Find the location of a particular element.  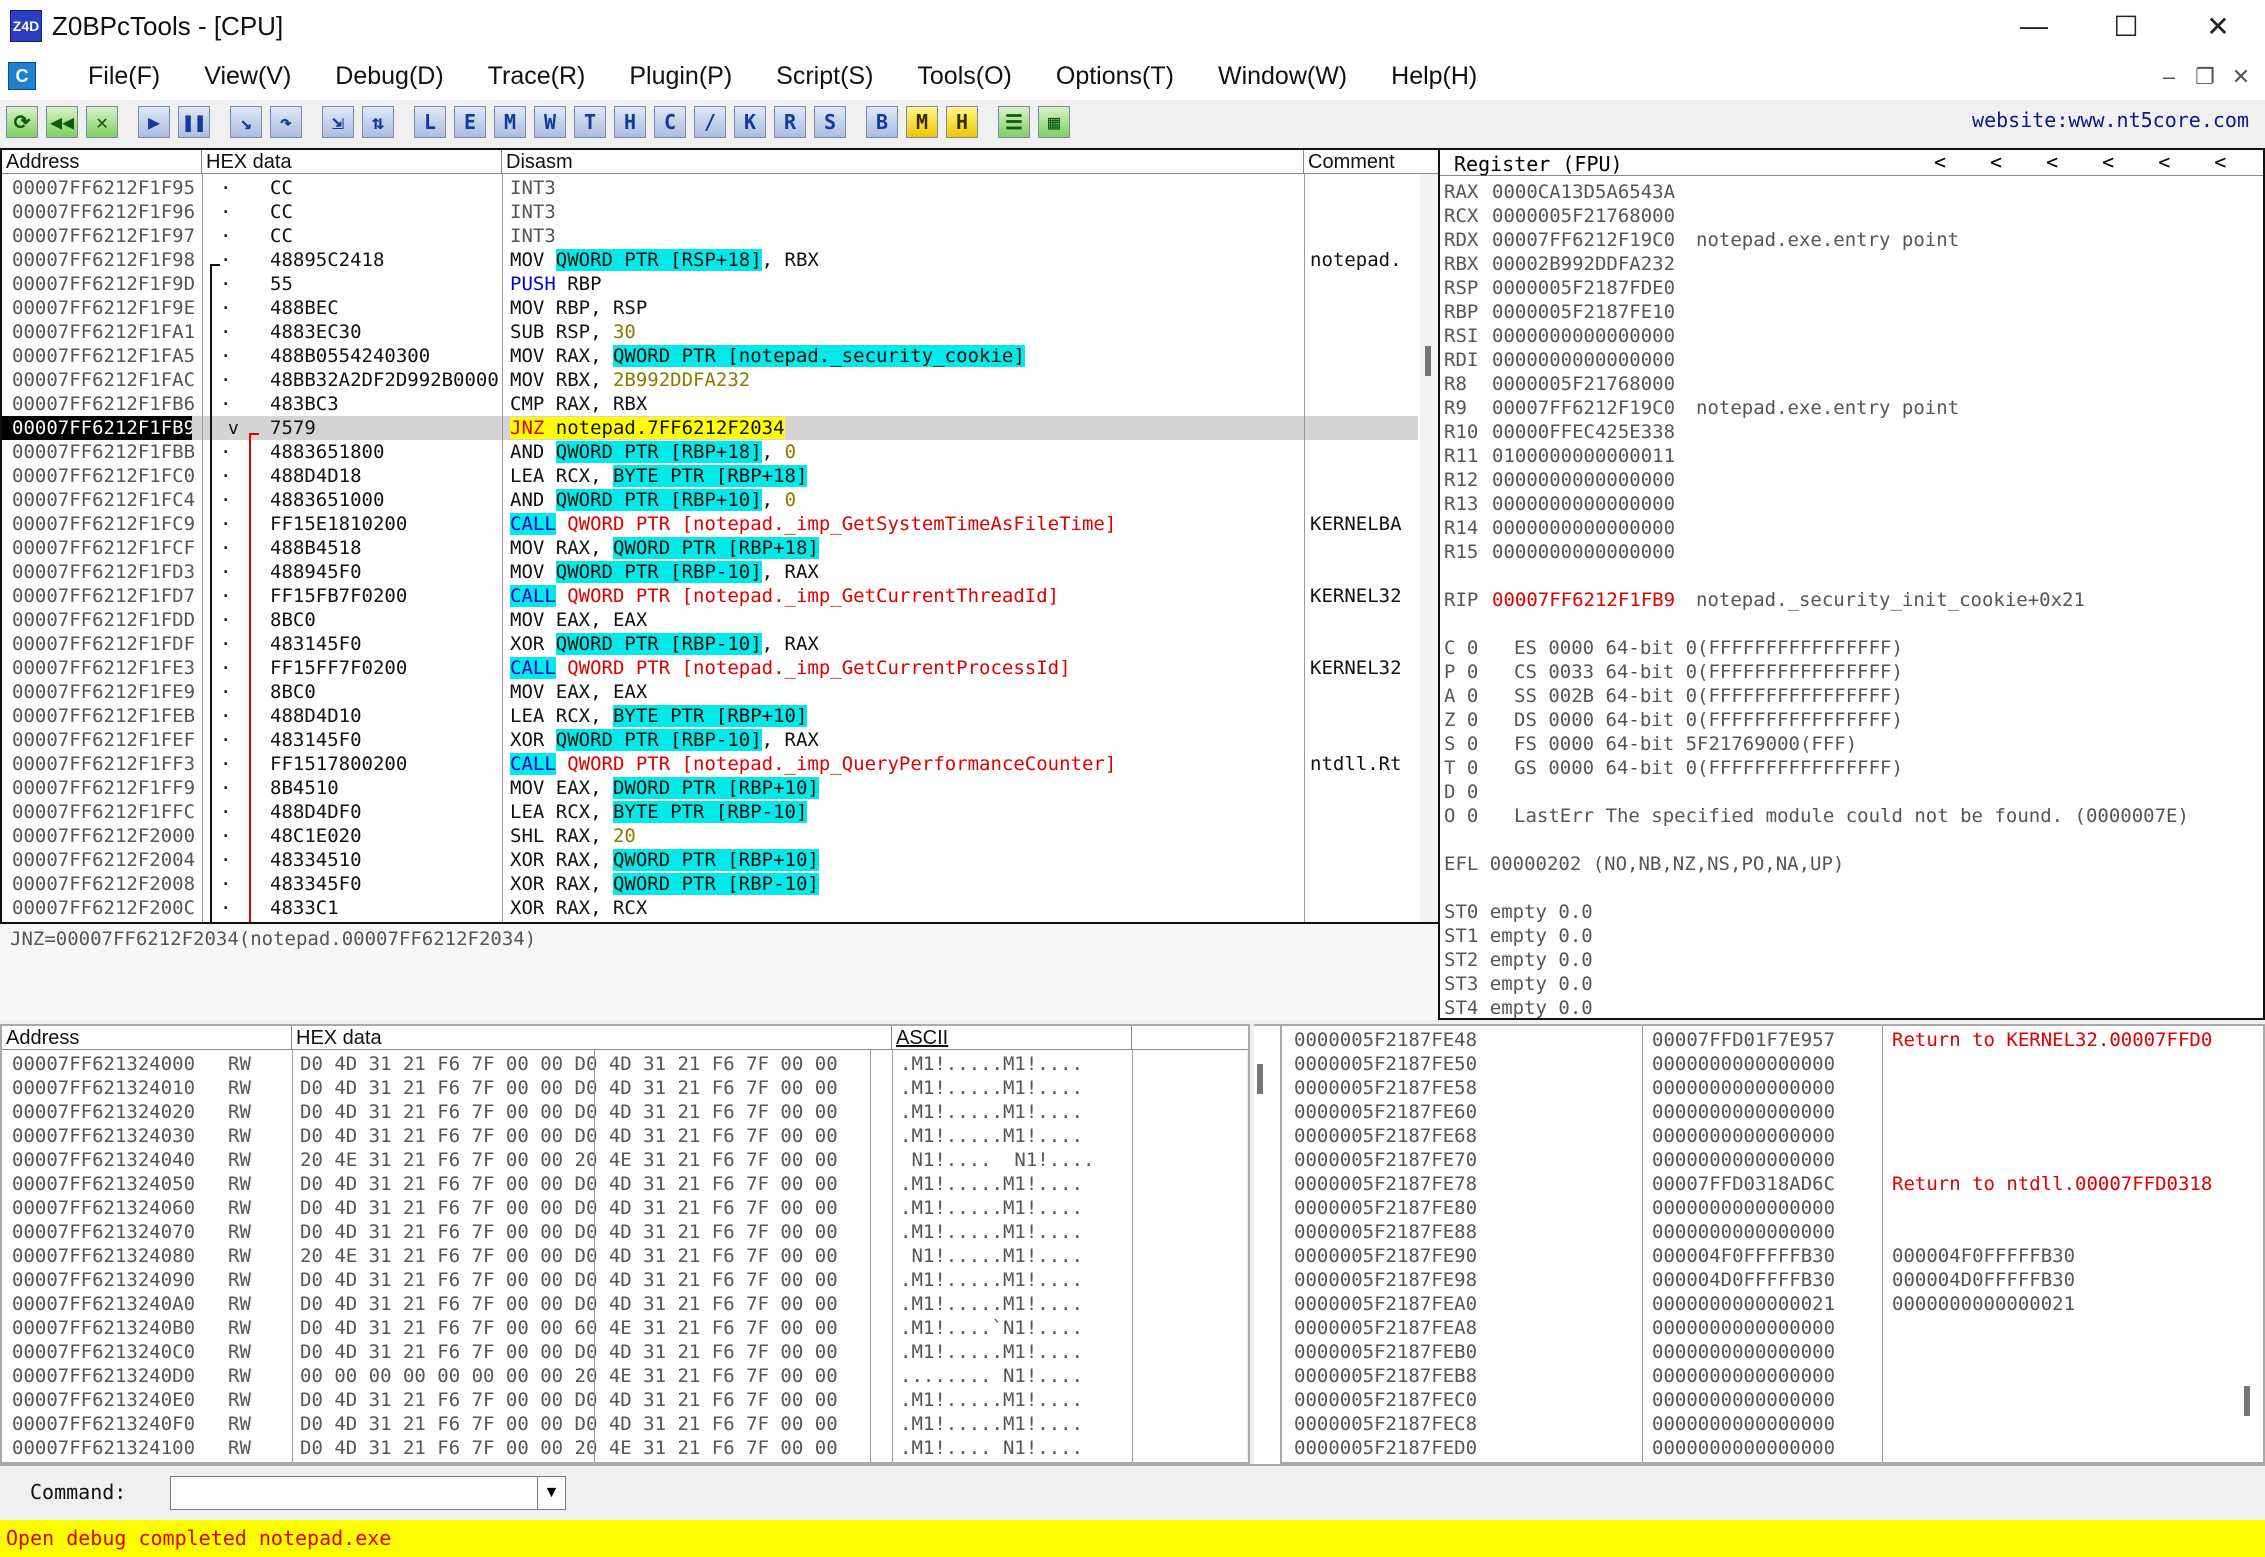

toolbar-r-button: R is located at coordinates (790, 122).